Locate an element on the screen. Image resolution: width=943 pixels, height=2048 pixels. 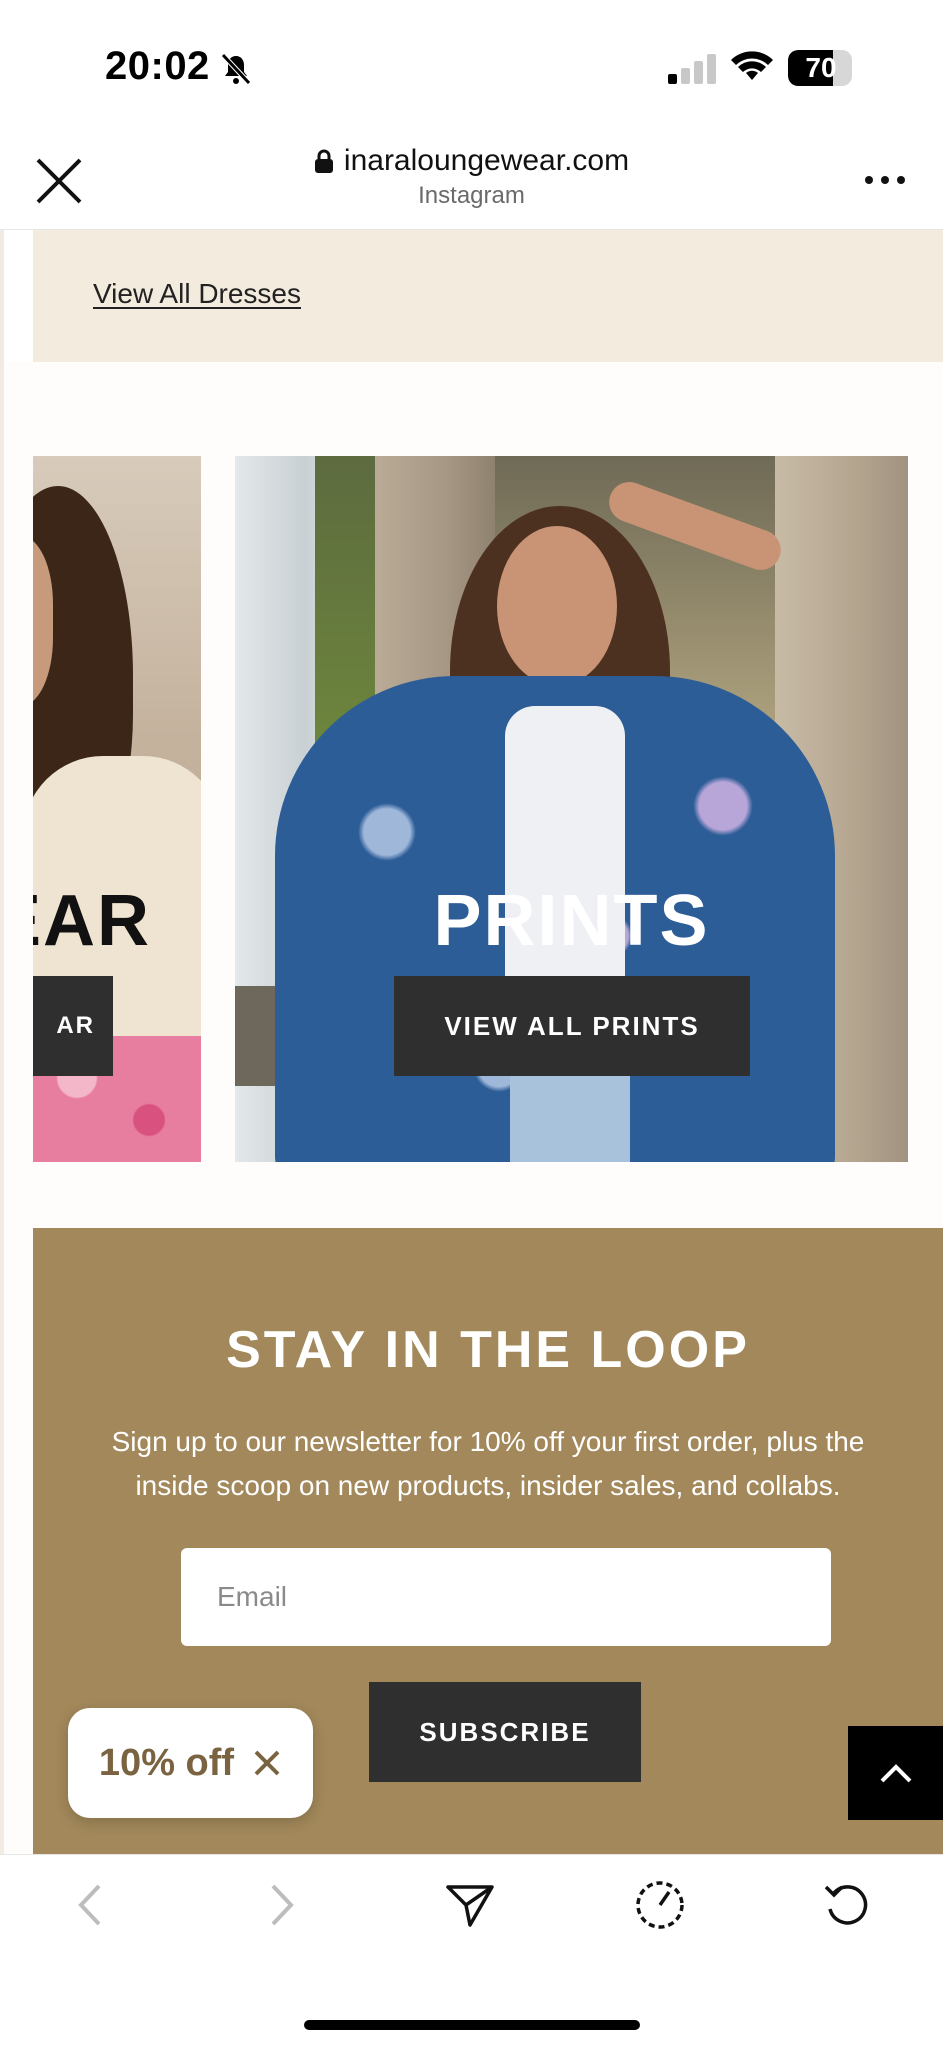
url-text: inaraloungewear.com is located at coordinates (486, 160).